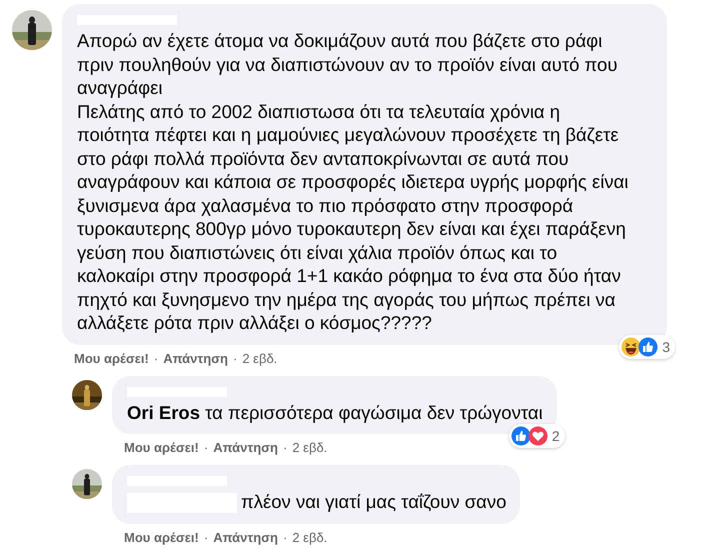 The height and width of the screenshot is (555, 724). Describe the element at coordinates (373, 501) in the screenshot. I see `comment-text: πλέον ναι γιατί μας ταΐζουν σανο` at that location.